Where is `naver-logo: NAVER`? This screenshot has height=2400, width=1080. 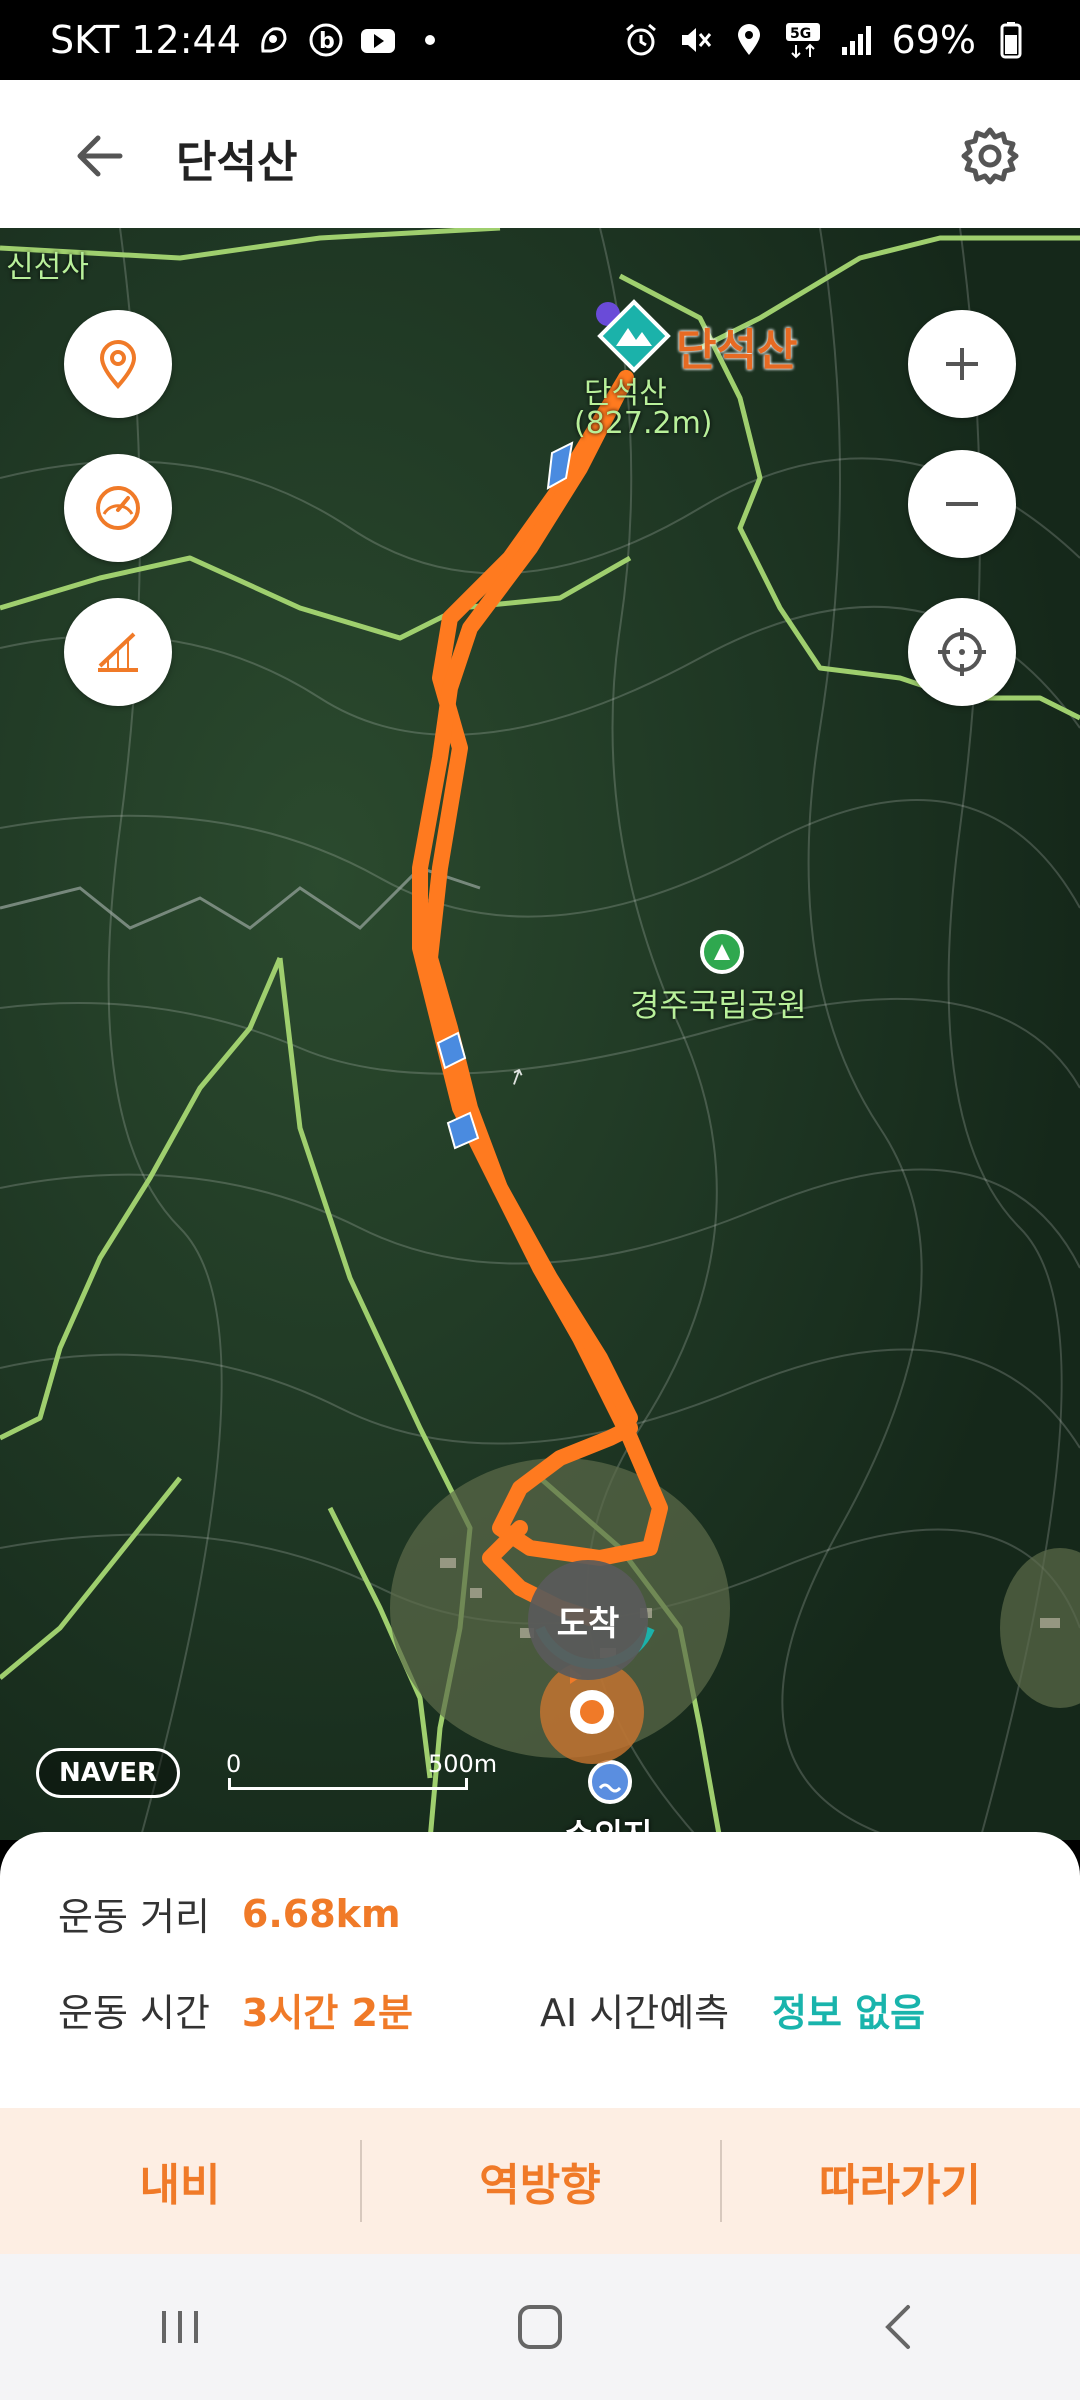
naver-logo: NAVER is located at coordinates (108, 1773).